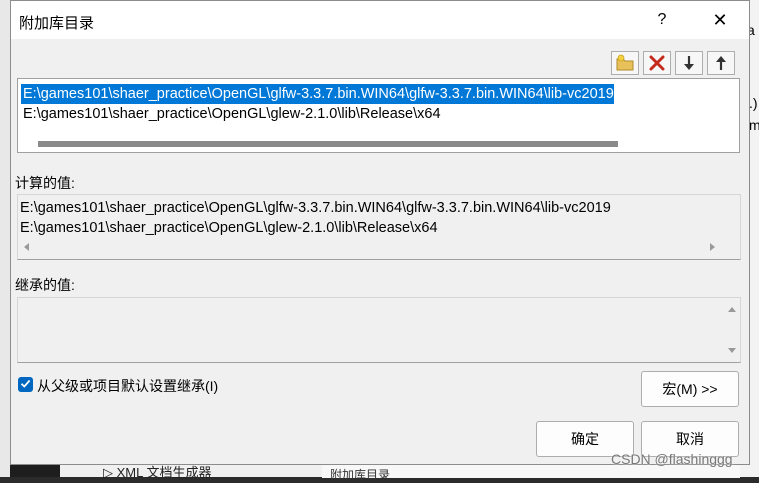  What do you see at coordinates (26, 247) in the screenshot?
I see `scroll-left-arrow` at bounding box center [26, 247].